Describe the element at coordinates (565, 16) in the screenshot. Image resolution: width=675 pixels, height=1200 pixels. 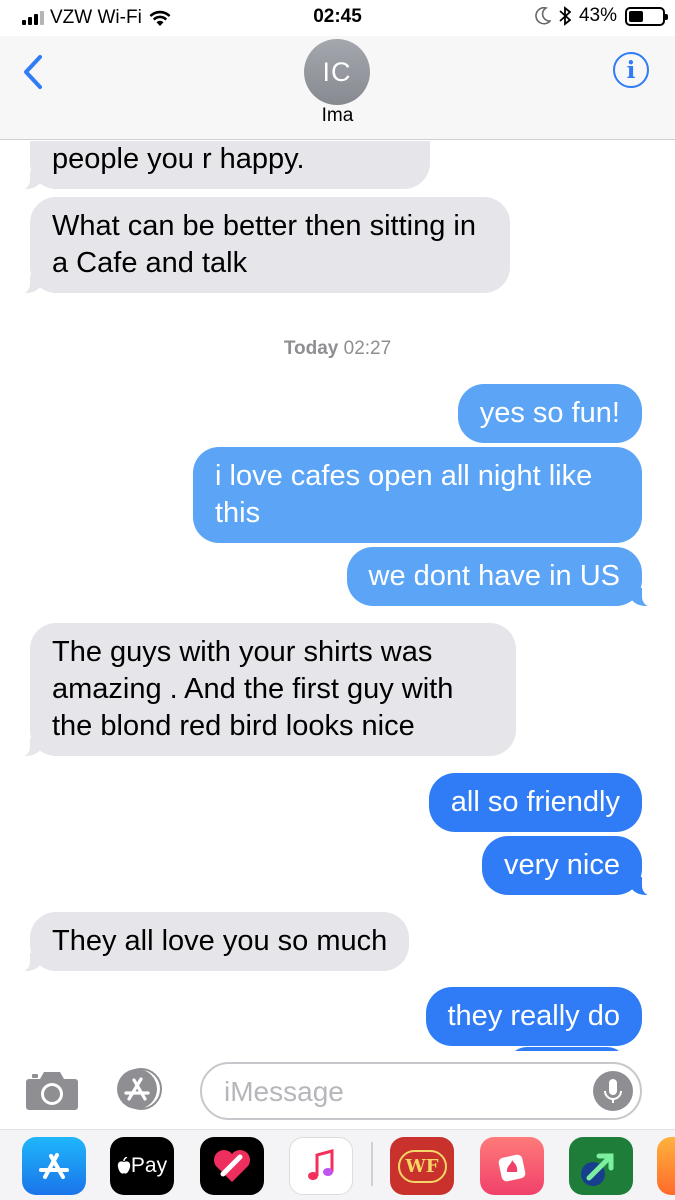
I see `bluetooth-icon` at that location.